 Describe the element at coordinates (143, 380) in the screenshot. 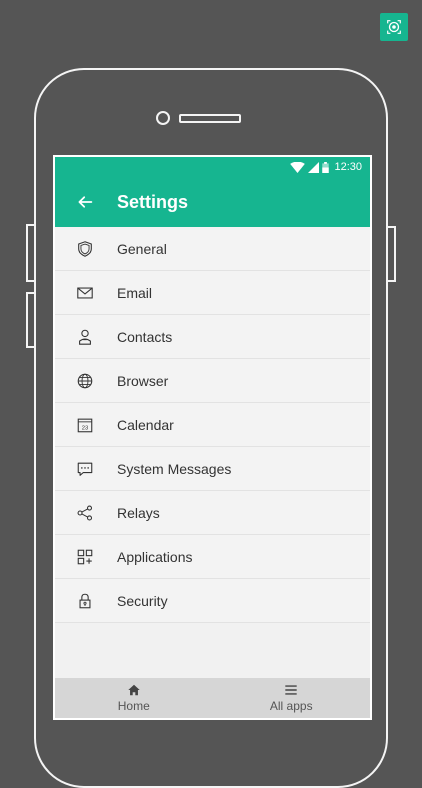

I see `settings-item-label: Browser` at that location.